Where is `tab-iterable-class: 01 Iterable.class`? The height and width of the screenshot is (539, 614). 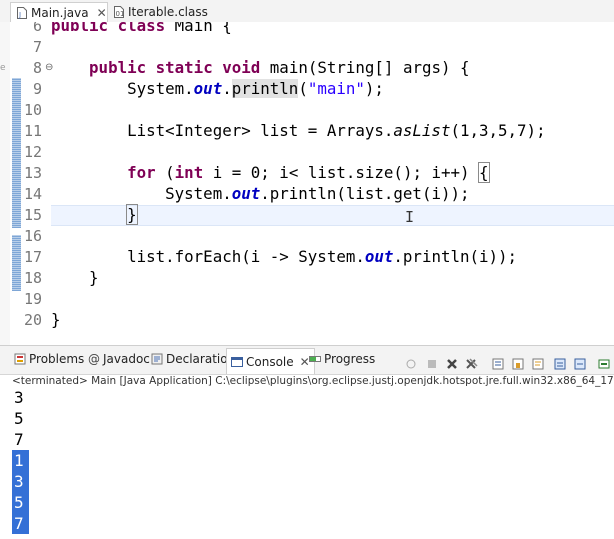 tab-iterable-class: 01 Iterable.class is located at coordinates (163, 12).